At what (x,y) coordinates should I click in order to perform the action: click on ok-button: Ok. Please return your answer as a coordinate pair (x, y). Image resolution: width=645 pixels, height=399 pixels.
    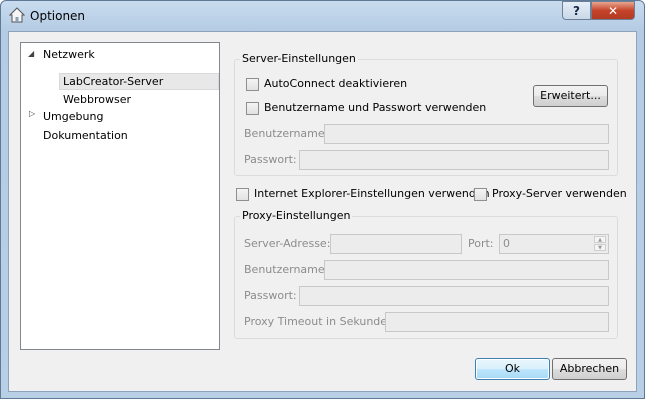
    Looking at the image, I should click on (512, 369).